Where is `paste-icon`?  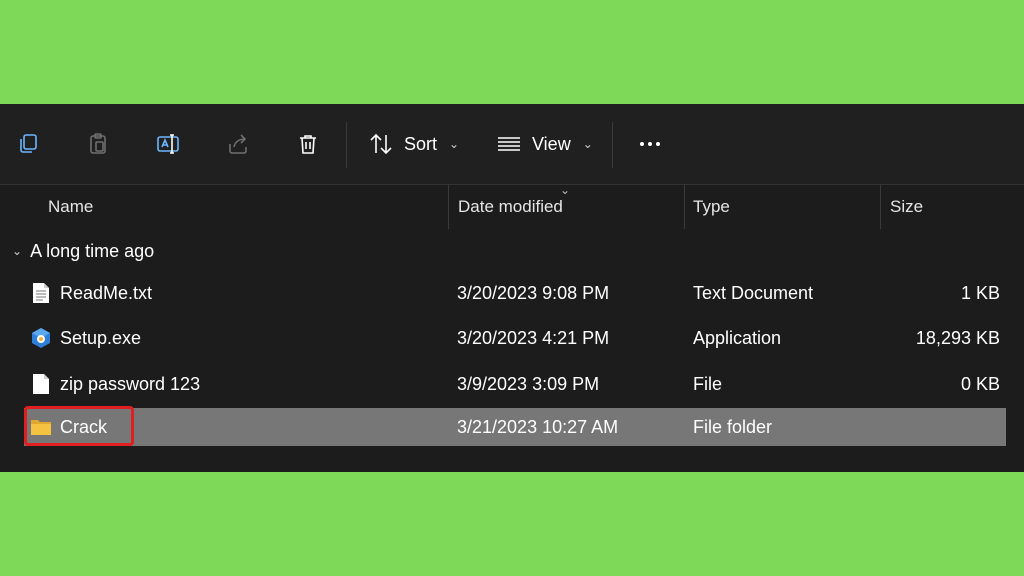
paste-icon is located at coordinates (98, 143).